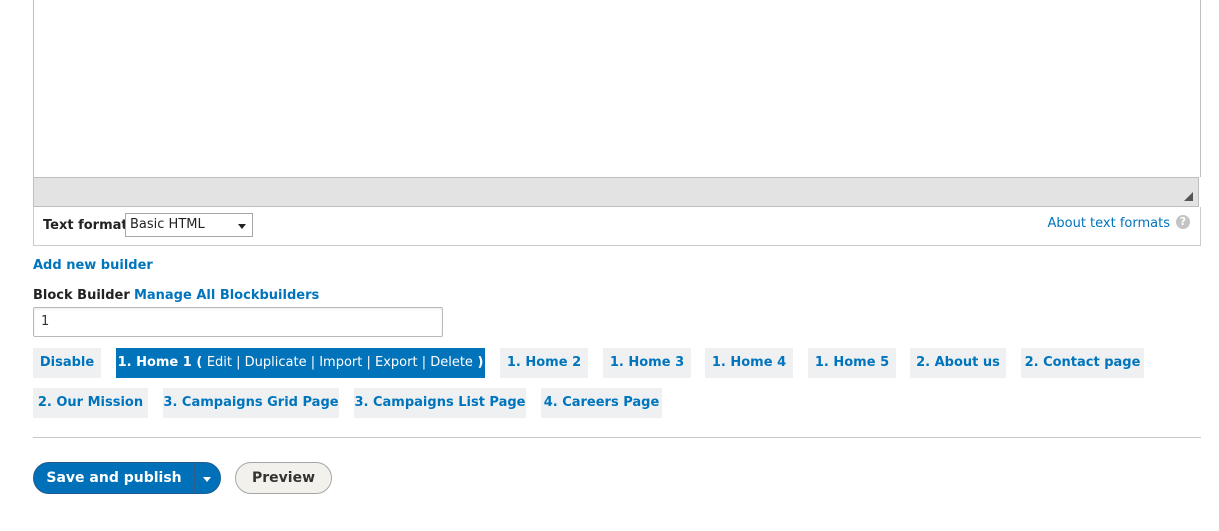 The height and width of the screenshot is (531, 1219). I want to click on tab-label: 2. Our Mission, so click(90, 402).